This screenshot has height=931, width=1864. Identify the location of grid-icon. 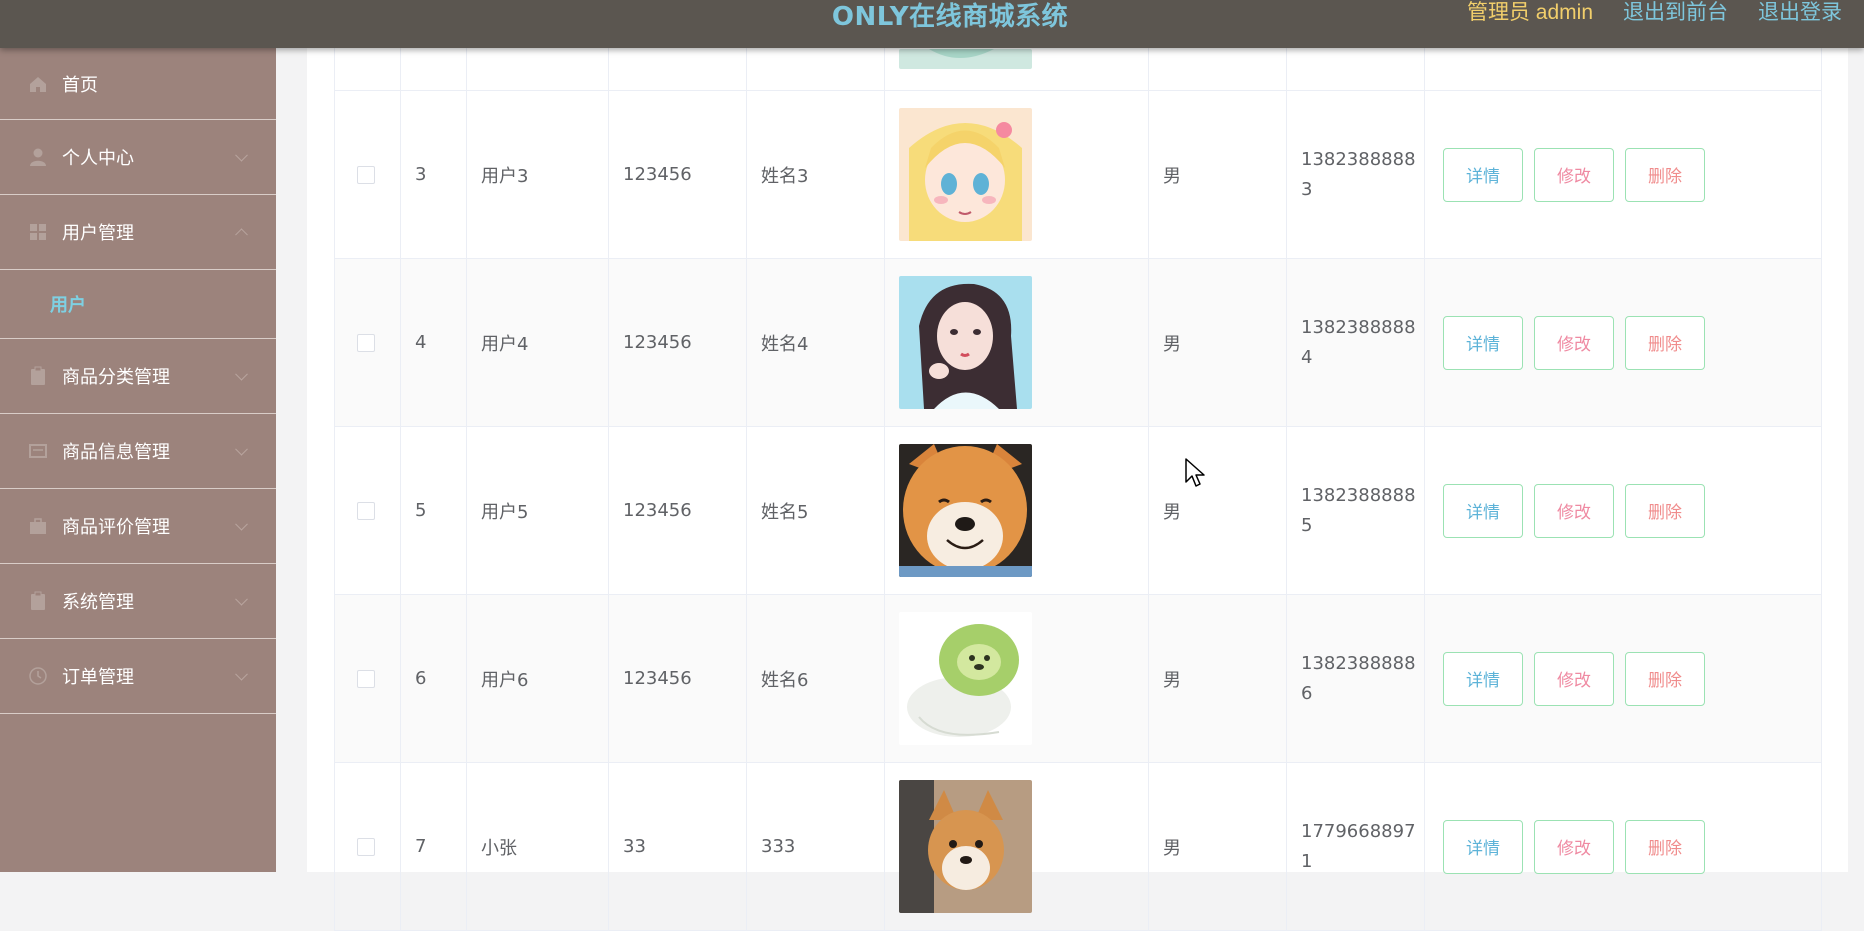
(38, 232).